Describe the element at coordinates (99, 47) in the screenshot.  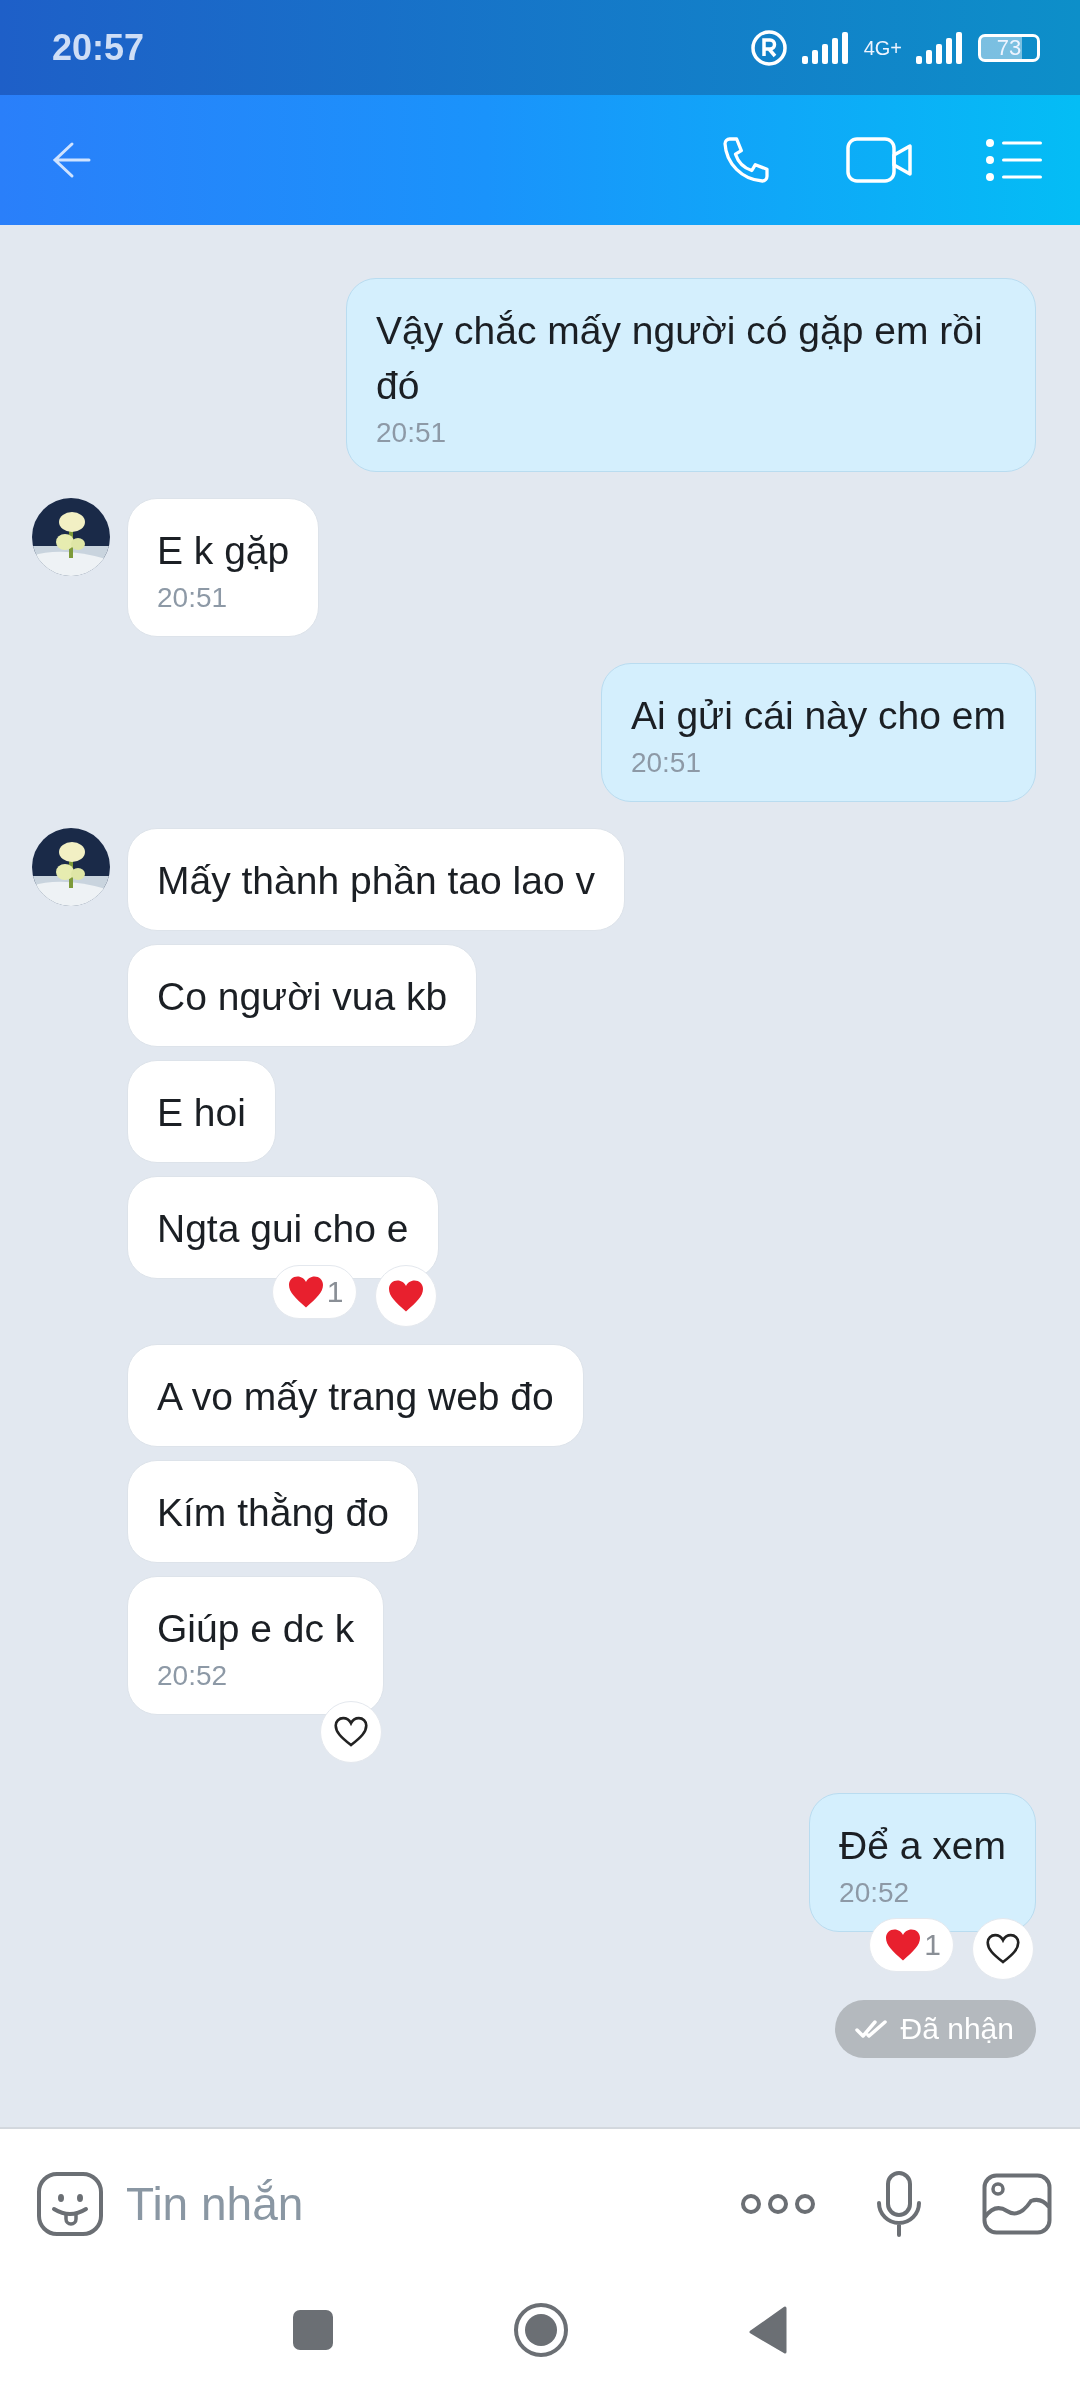
I see `status-time: 20:57` at that location.